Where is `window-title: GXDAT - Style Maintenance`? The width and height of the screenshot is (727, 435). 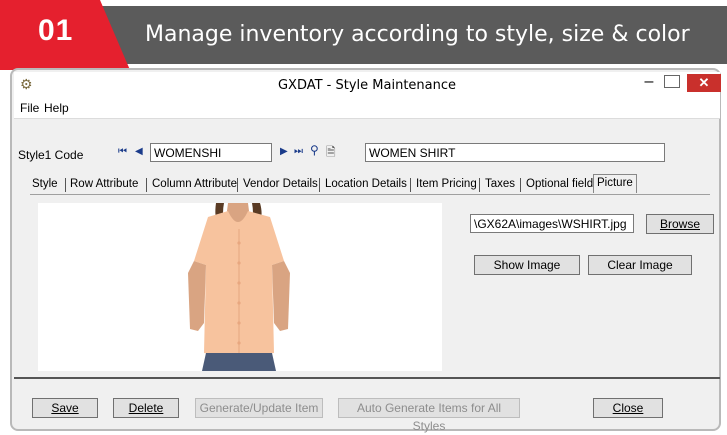
window-title: GXDAT - Style Maintenance is located at coordinates (367, 85).